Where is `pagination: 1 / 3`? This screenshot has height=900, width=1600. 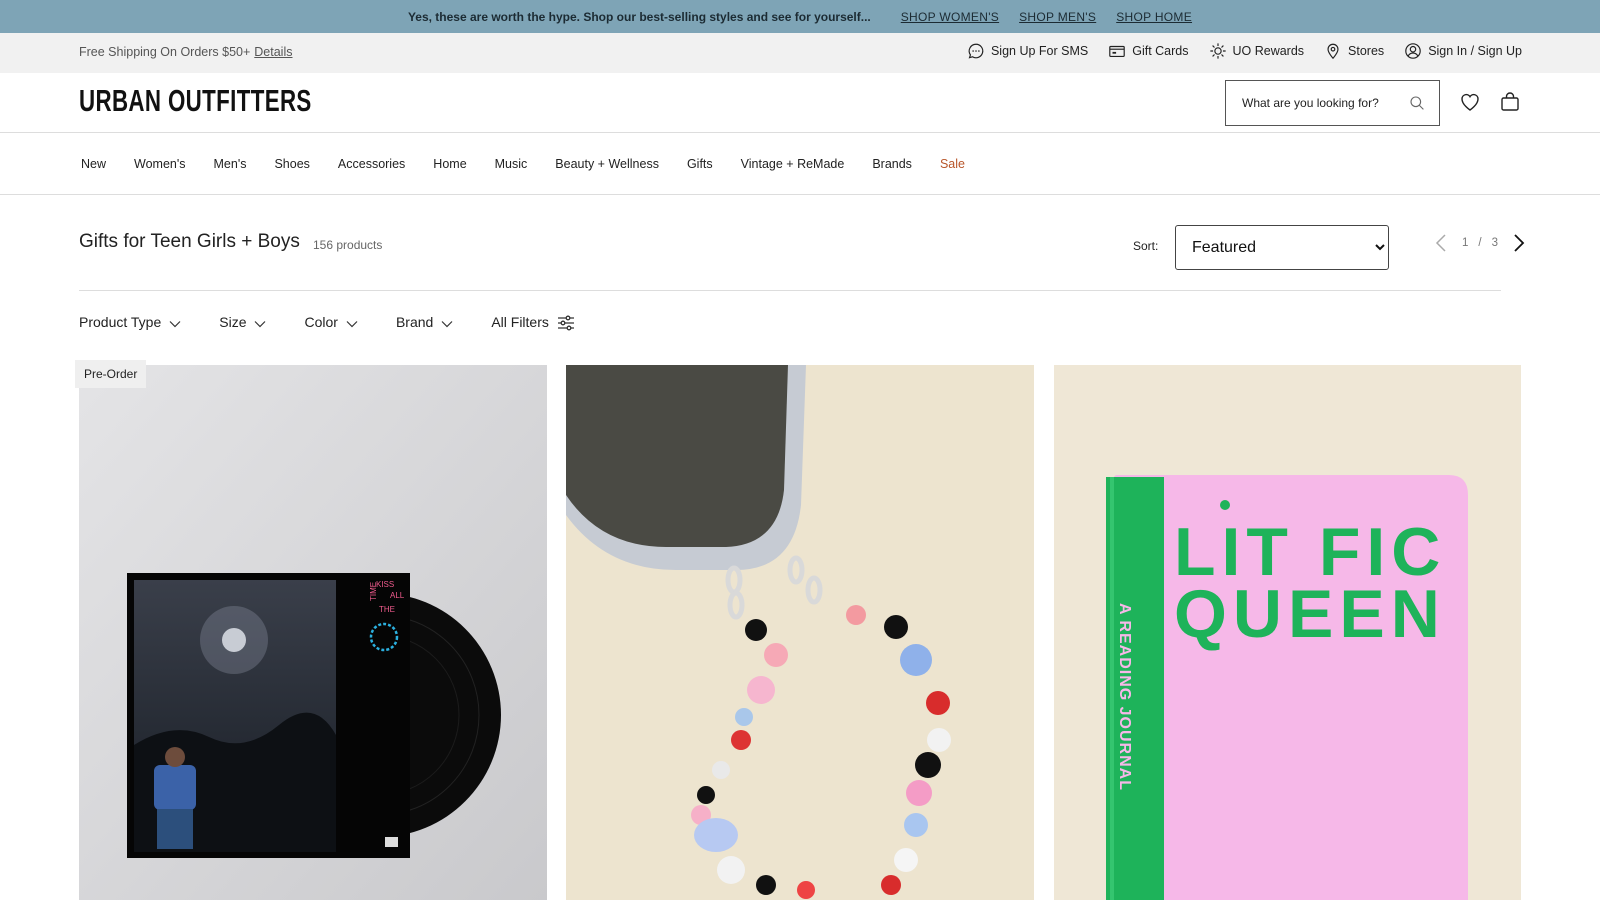 pagination: 1 / 3 is located at coordinates (1480, 243).